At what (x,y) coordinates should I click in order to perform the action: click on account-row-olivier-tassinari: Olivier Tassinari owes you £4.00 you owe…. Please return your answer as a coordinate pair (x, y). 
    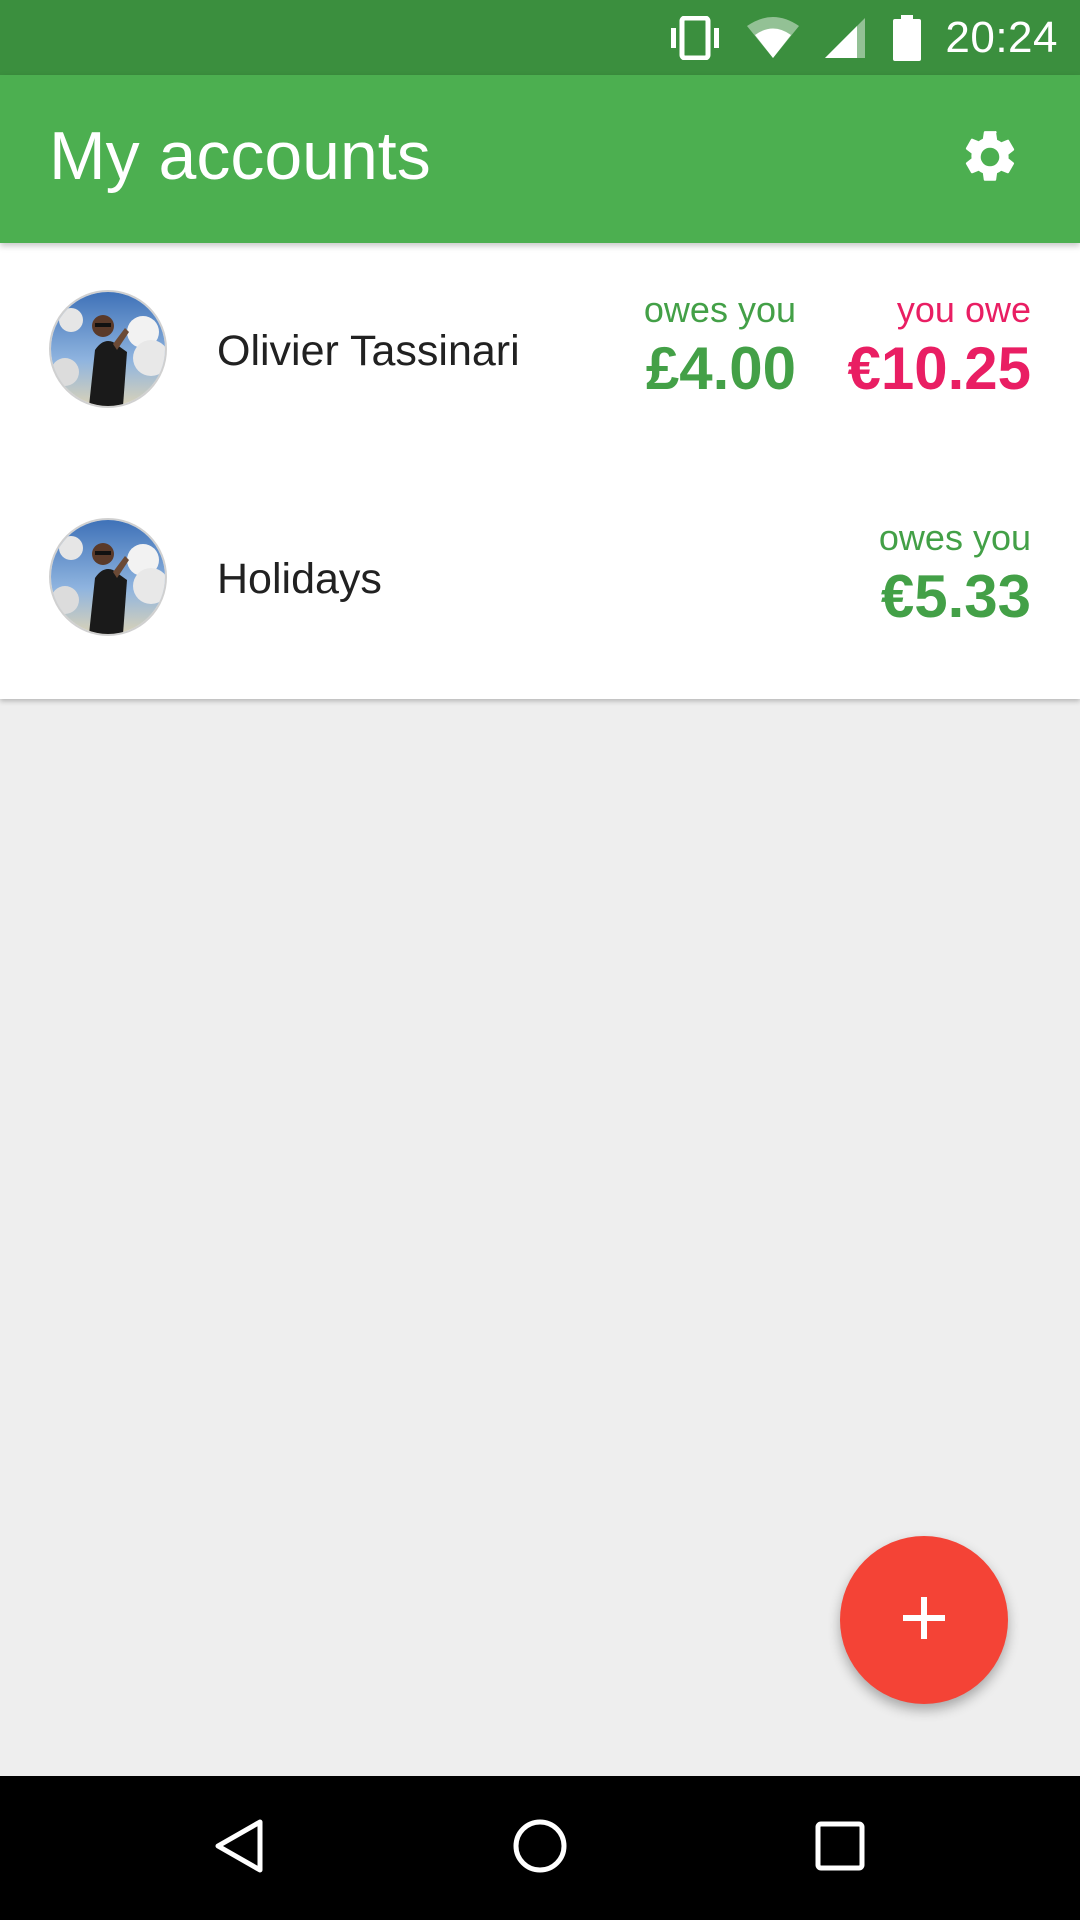
    Looking at the image, I should click on (540, 357).